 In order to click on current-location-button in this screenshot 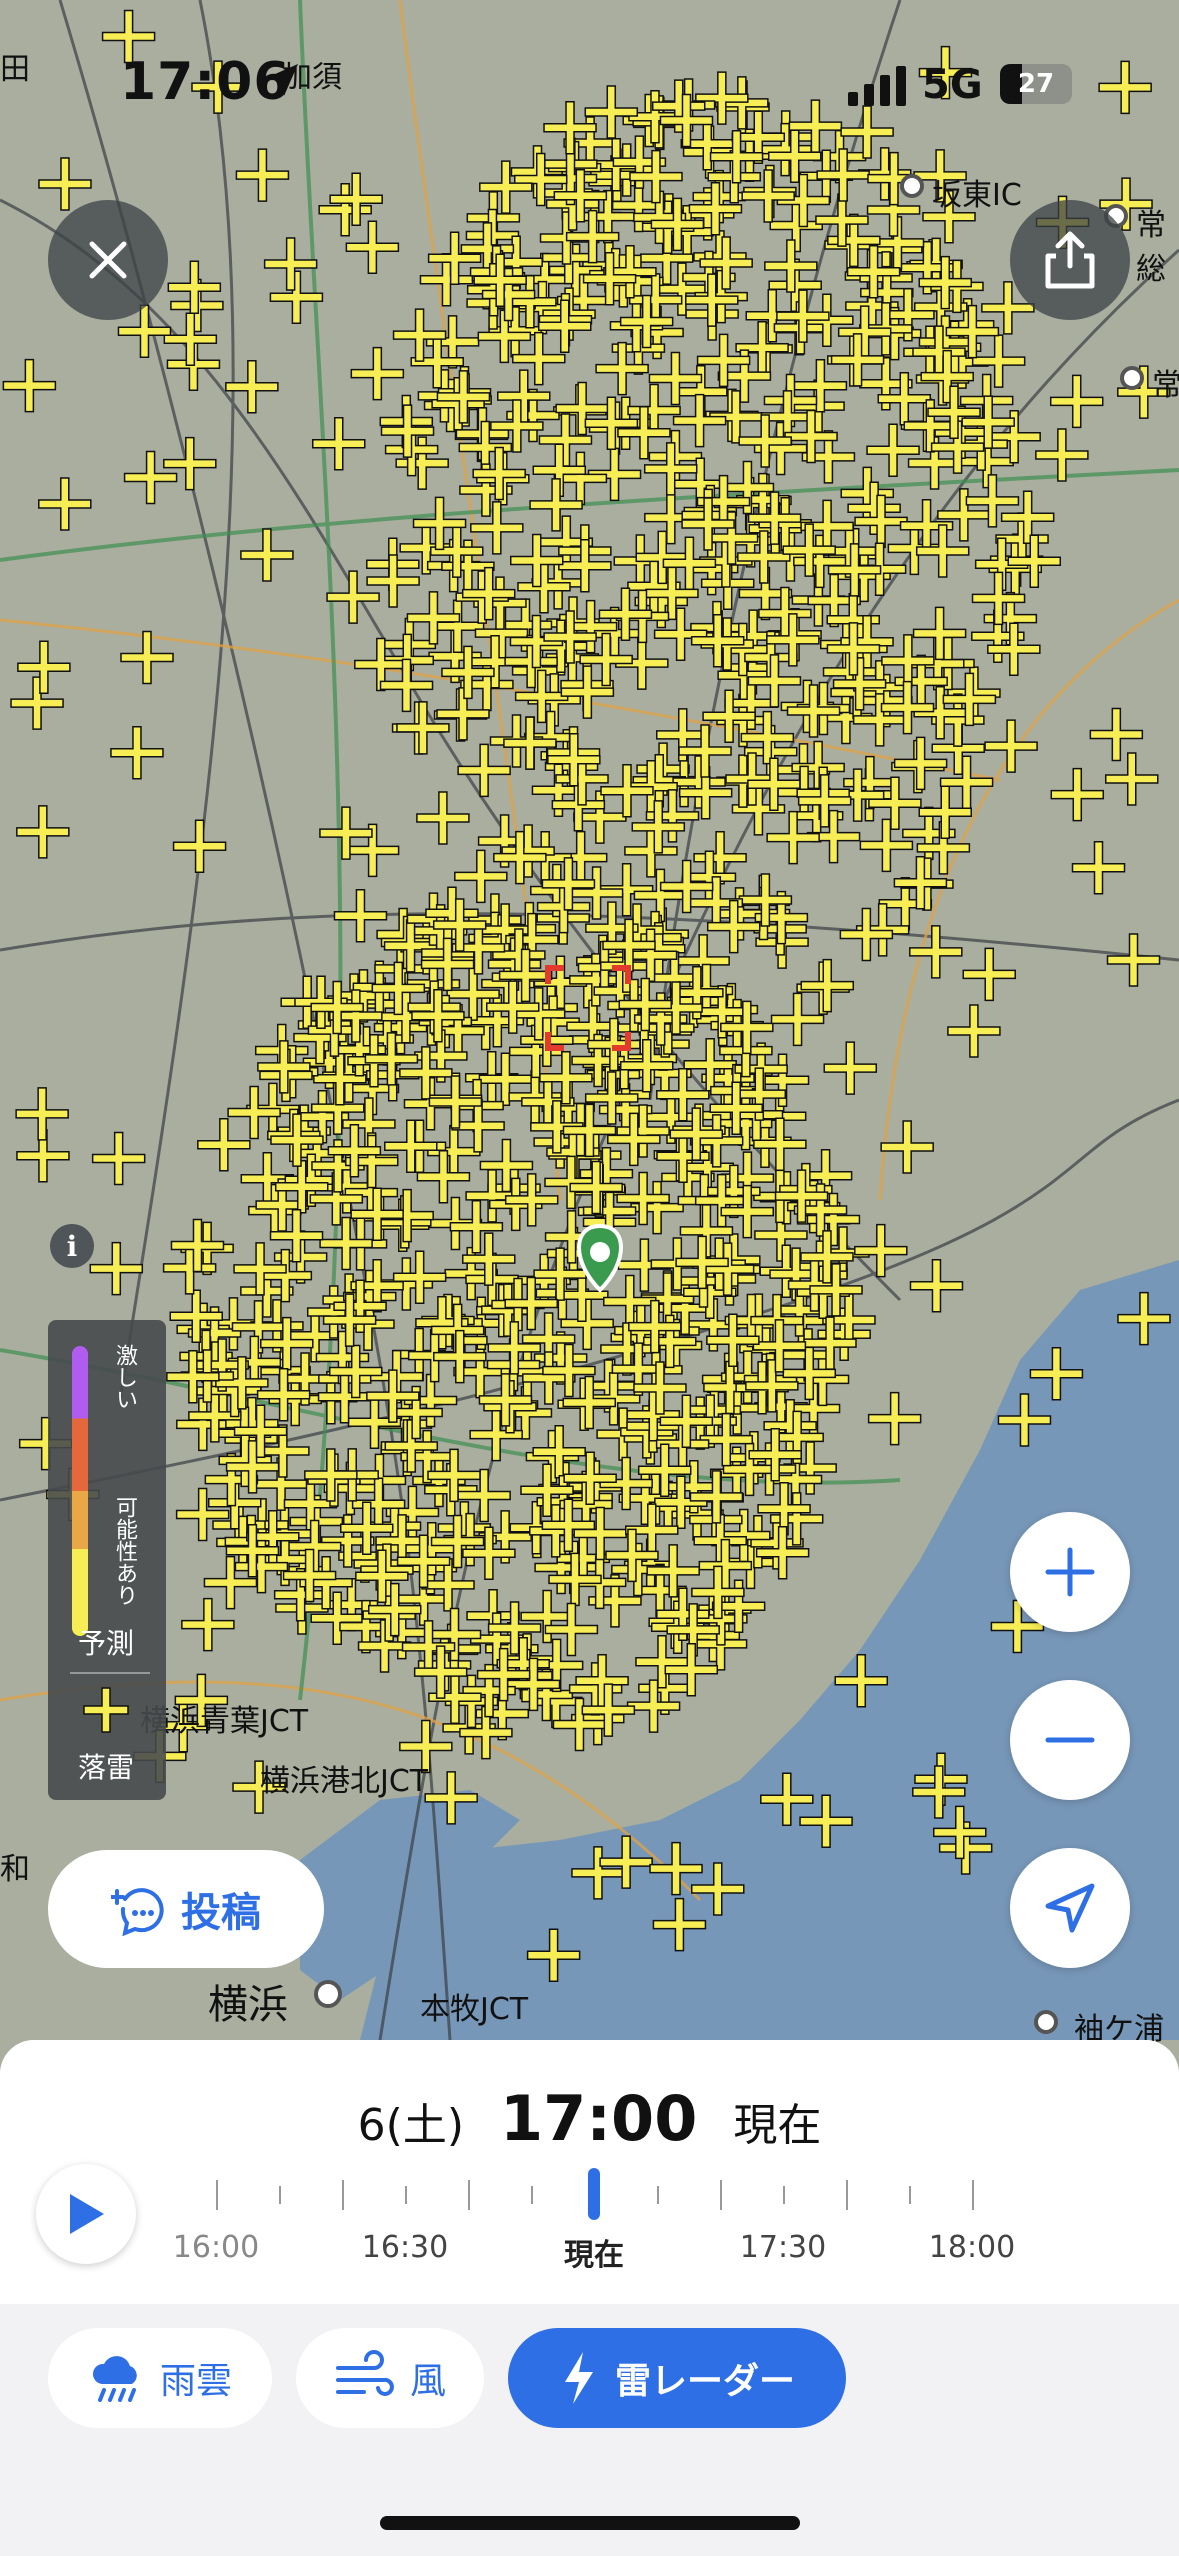, I will do `click(1070, 1908)`.